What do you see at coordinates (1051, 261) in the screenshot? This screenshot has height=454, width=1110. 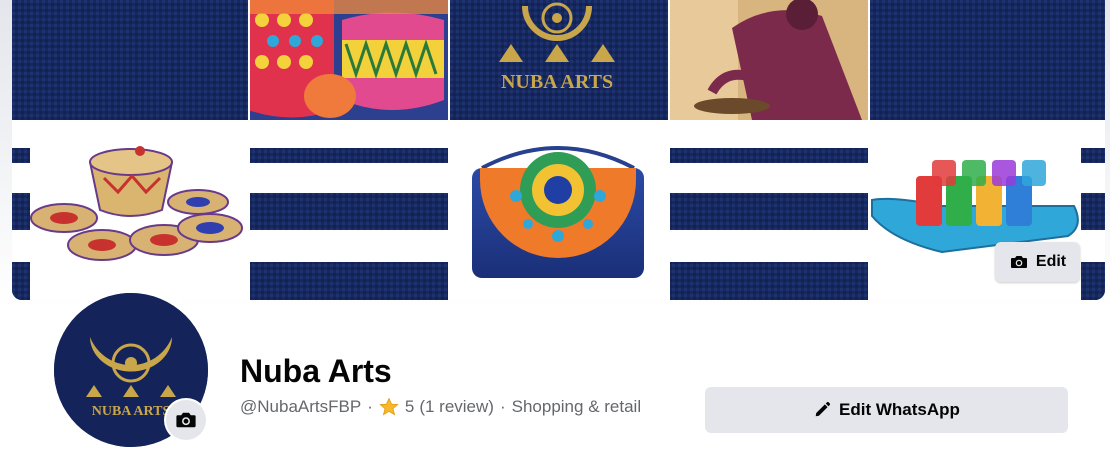 I see `edit-cover-label: Edit` at bounding box center [1051, 261].